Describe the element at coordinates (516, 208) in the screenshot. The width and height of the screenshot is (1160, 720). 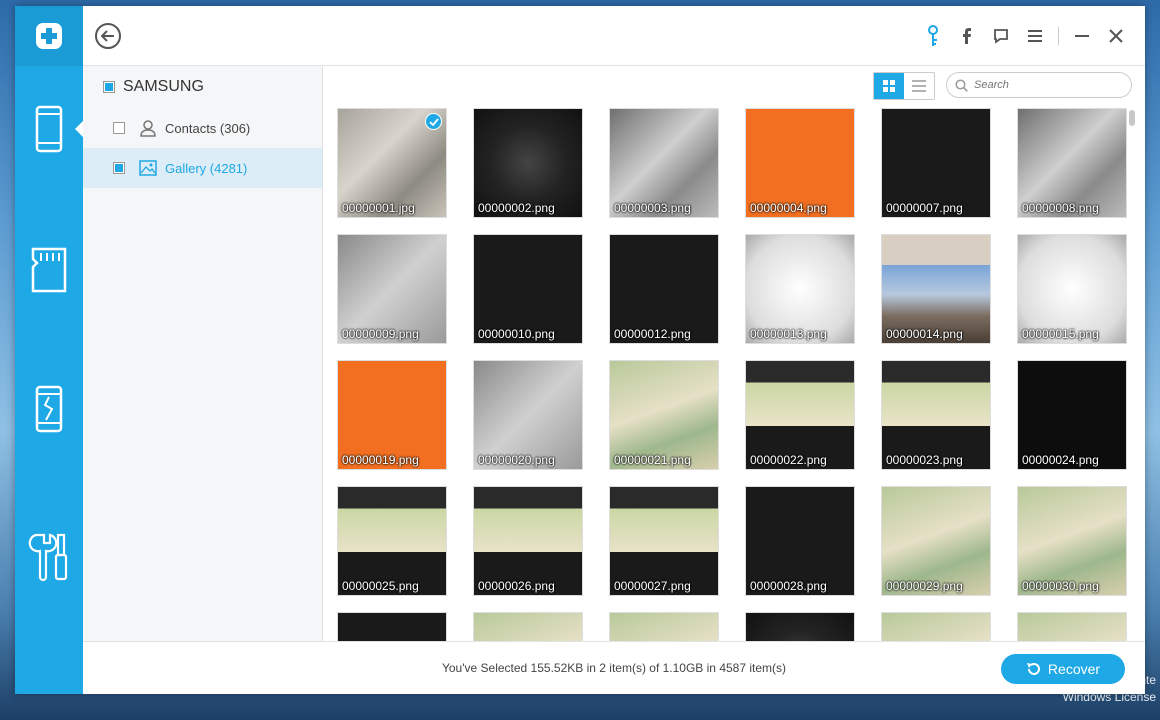
I see `thumbnail-filename: 00000002.png` at that location.